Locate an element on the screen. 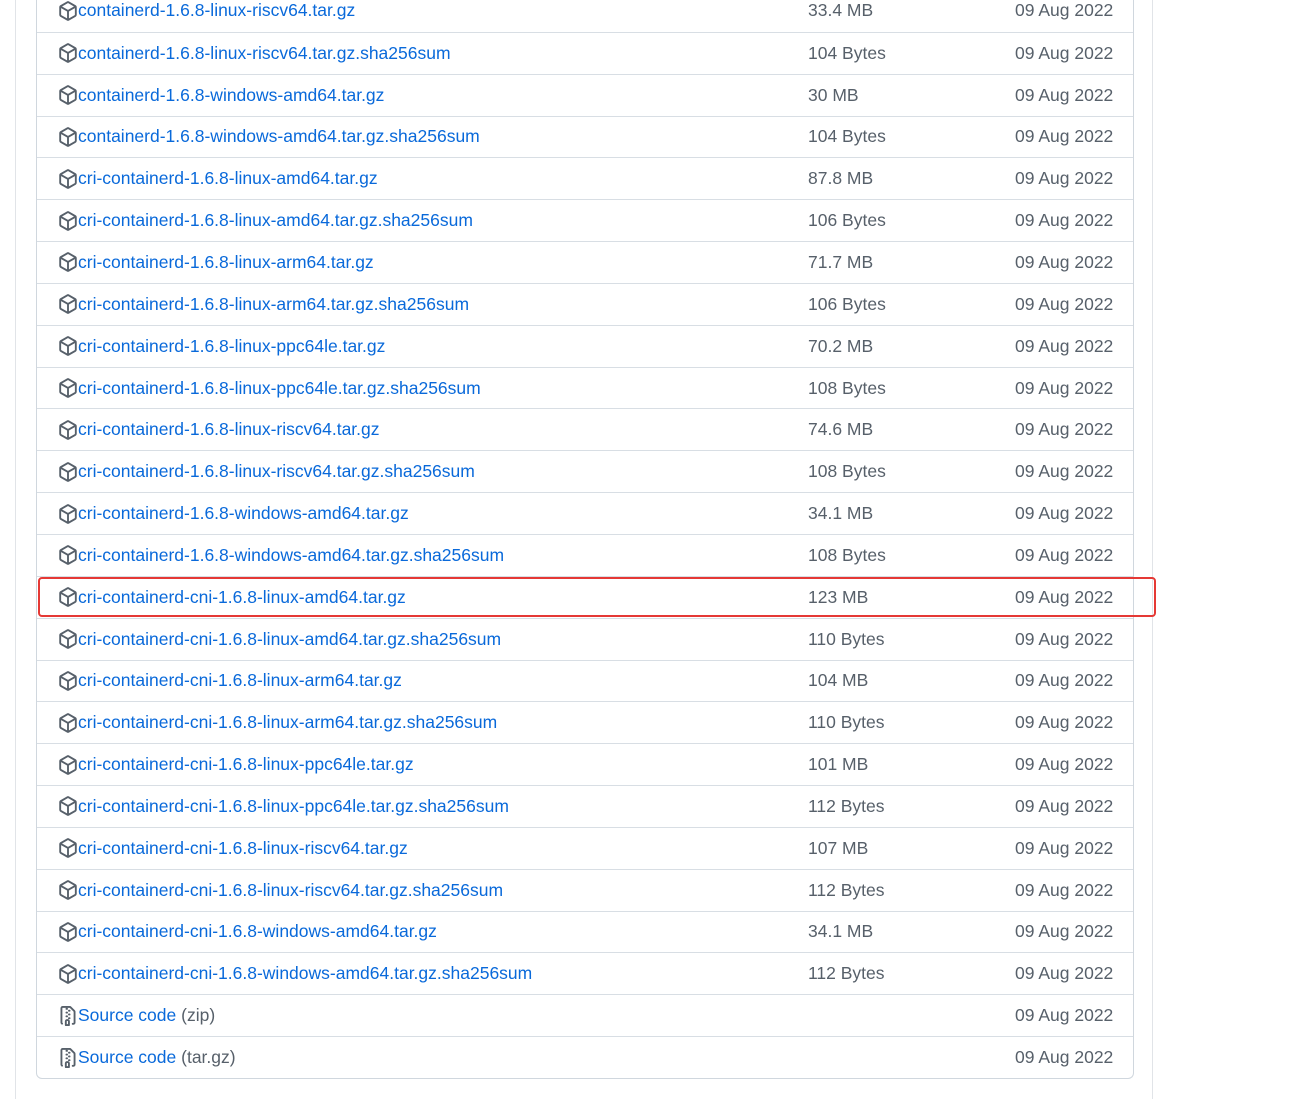 The width and height of the screenshot is (1291, 1099). asset-size: 104 MB is located at coordinates (838, 680).